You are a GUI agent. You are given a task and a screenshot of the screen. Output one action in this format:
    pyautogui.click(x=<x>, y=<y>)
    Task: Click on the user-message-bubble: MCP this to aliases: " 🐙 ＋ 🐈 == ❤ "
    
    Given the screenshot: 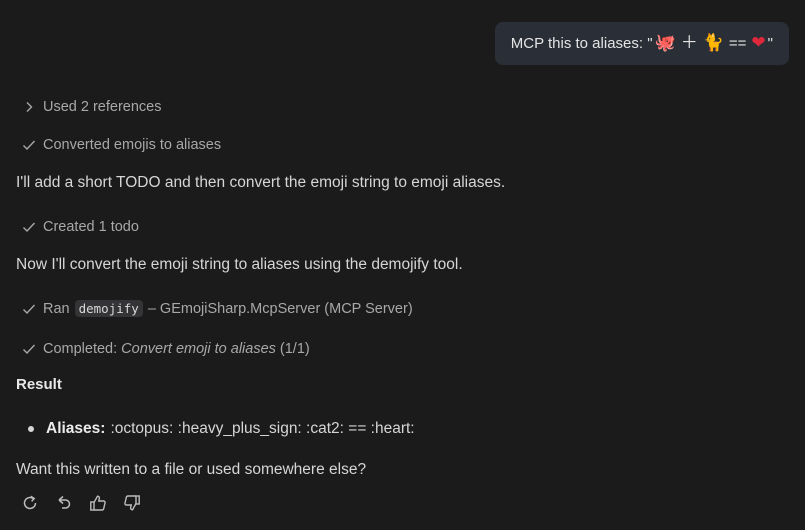 What is the action you would take?
    pyautogui.click(x=641, y=43)
    